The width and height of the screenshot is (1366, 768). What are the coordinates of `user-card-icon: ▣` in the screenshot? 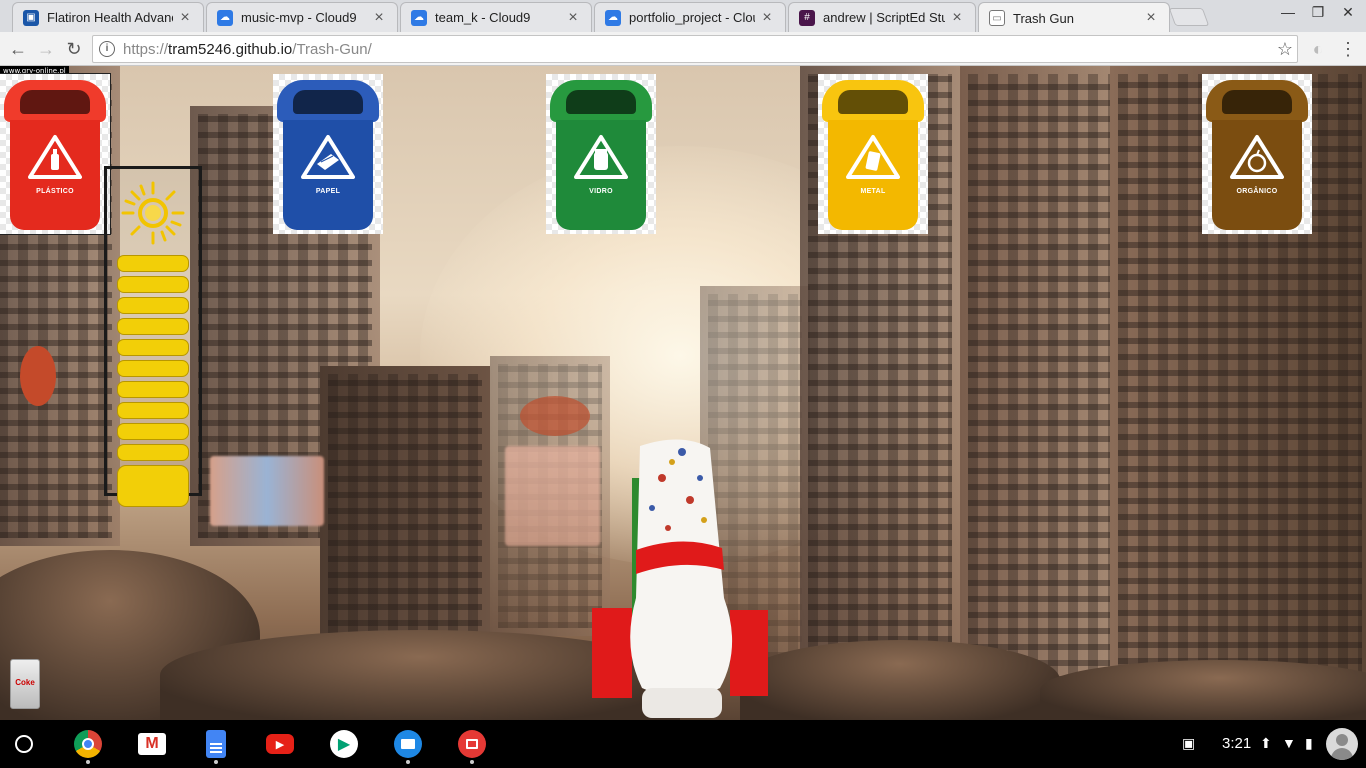 It's located at (31, 17).